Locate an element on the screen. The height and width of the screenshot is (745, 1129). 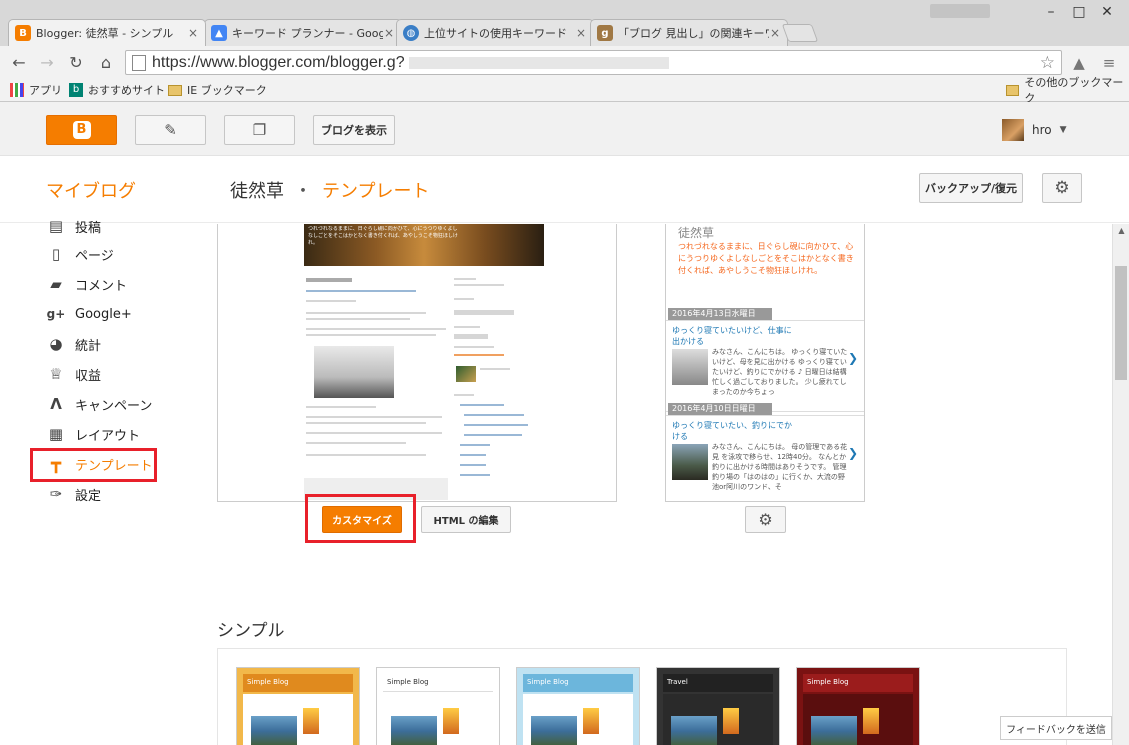
template-thumb: Travel is located at coordinates (718, 706).